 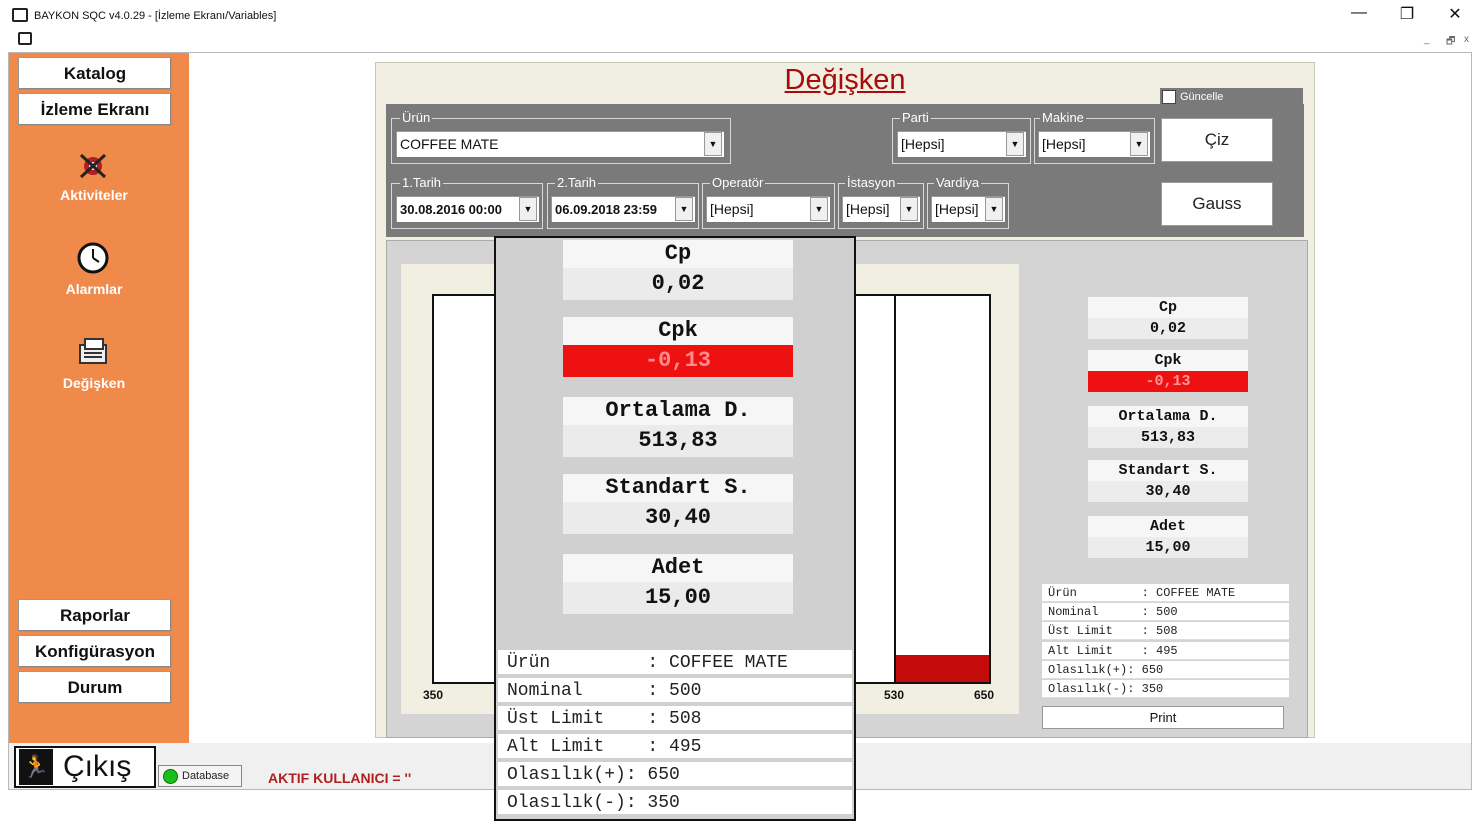 I want to click on zoom-std-label: Standart S., so click(x=678, y=488).